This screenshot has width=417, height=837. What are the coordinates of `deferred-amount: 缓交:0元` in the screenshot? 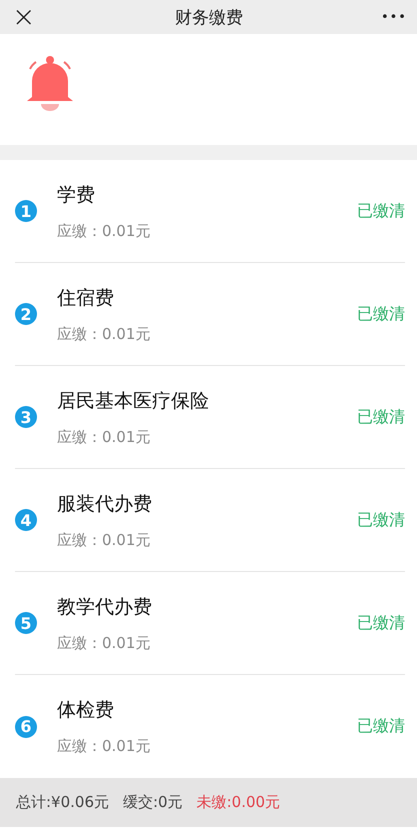 It's located at (153, 802).